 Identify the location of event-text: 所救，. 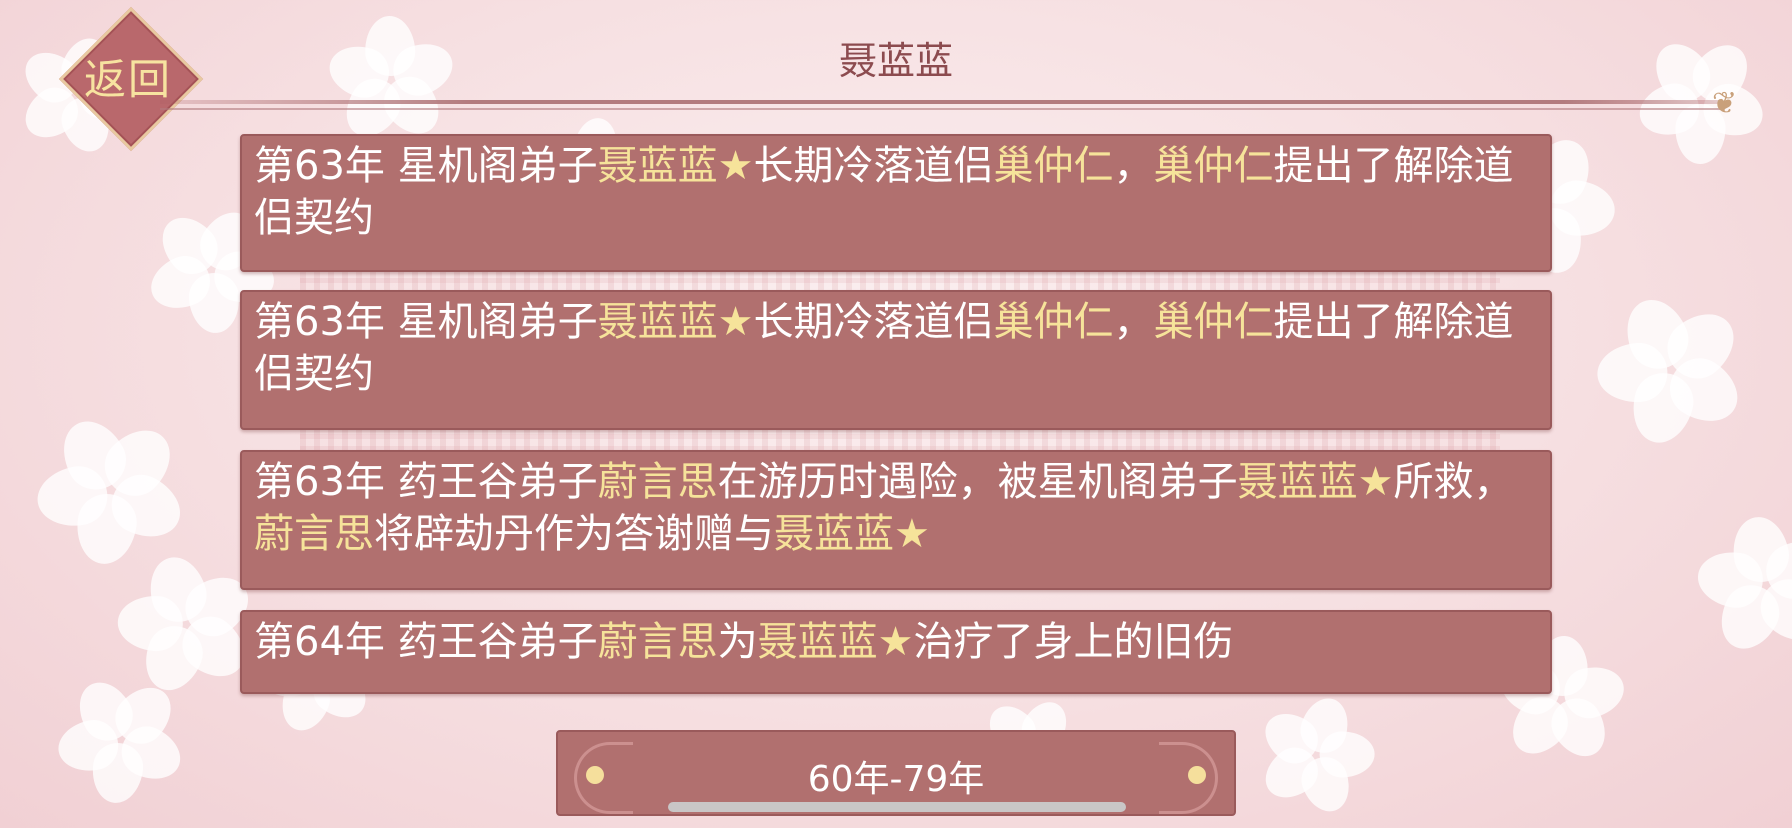
(1453, 482).